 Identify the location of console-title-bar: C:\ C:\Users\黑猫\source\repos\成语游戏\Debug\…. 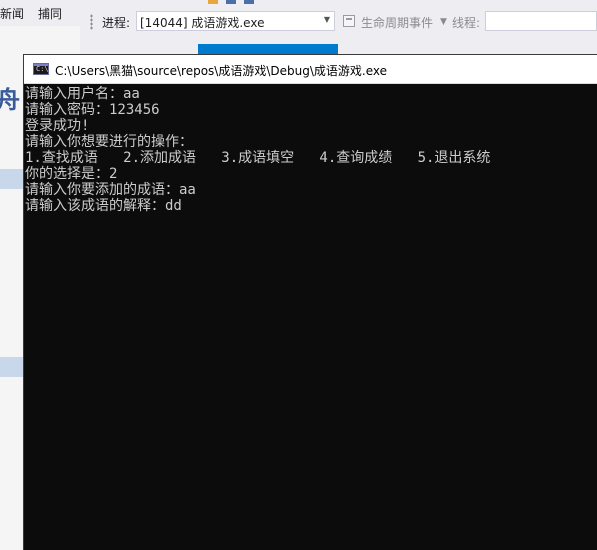
(310, 69).